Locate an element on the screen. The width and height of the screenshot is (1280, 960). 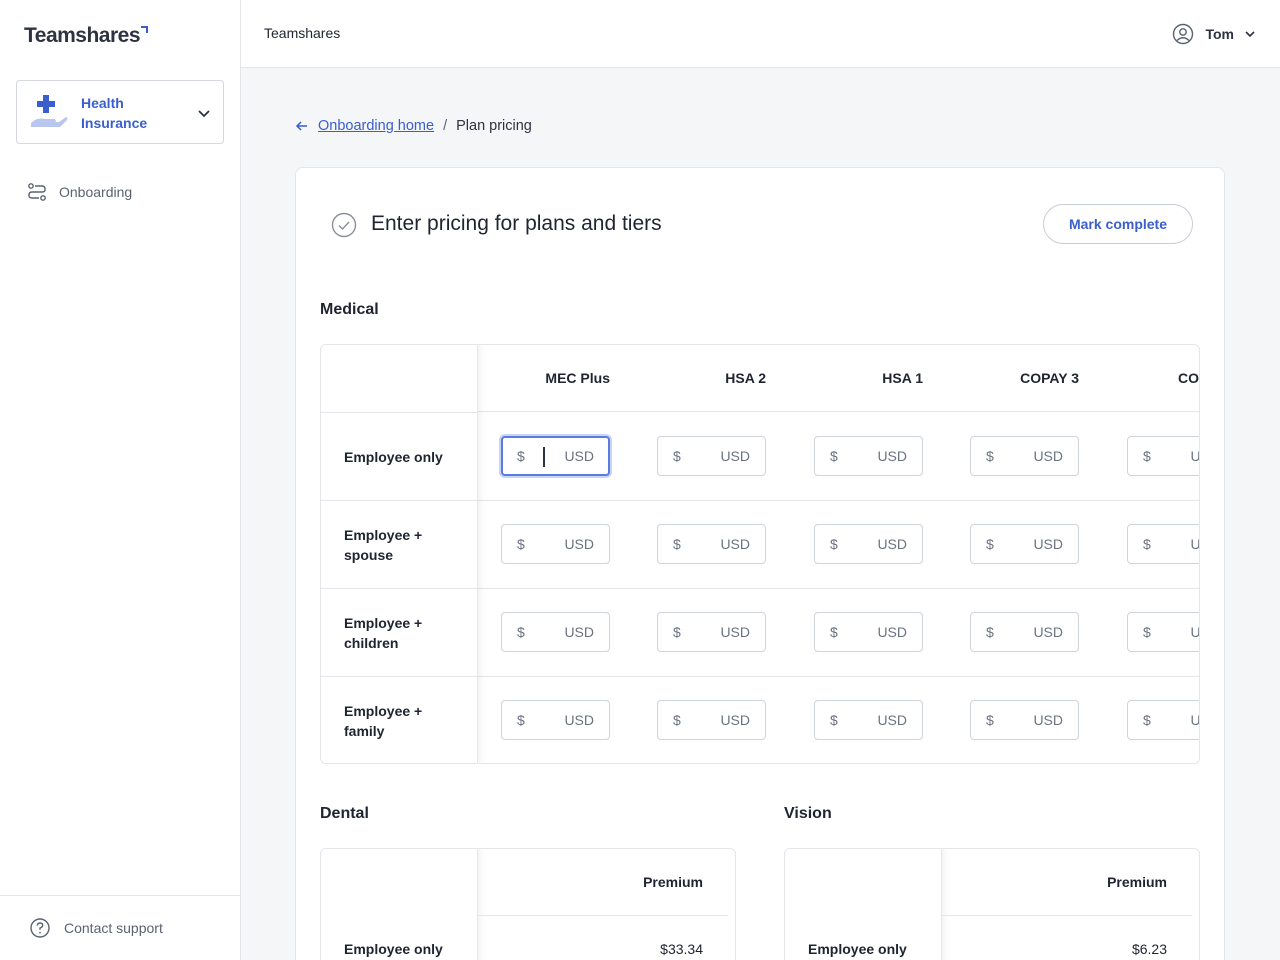
product-switcher: Health Insurance is located at coordinates (120, 112).